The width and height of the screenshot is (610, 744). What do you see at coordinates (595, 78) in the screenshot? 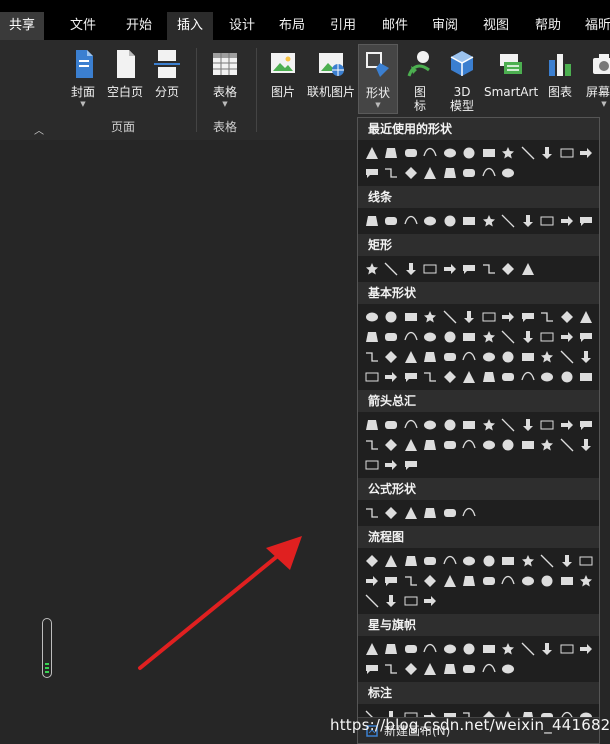
I see `screenshot-button: 屏幕截 ▼` at bounding box center [595, 78].